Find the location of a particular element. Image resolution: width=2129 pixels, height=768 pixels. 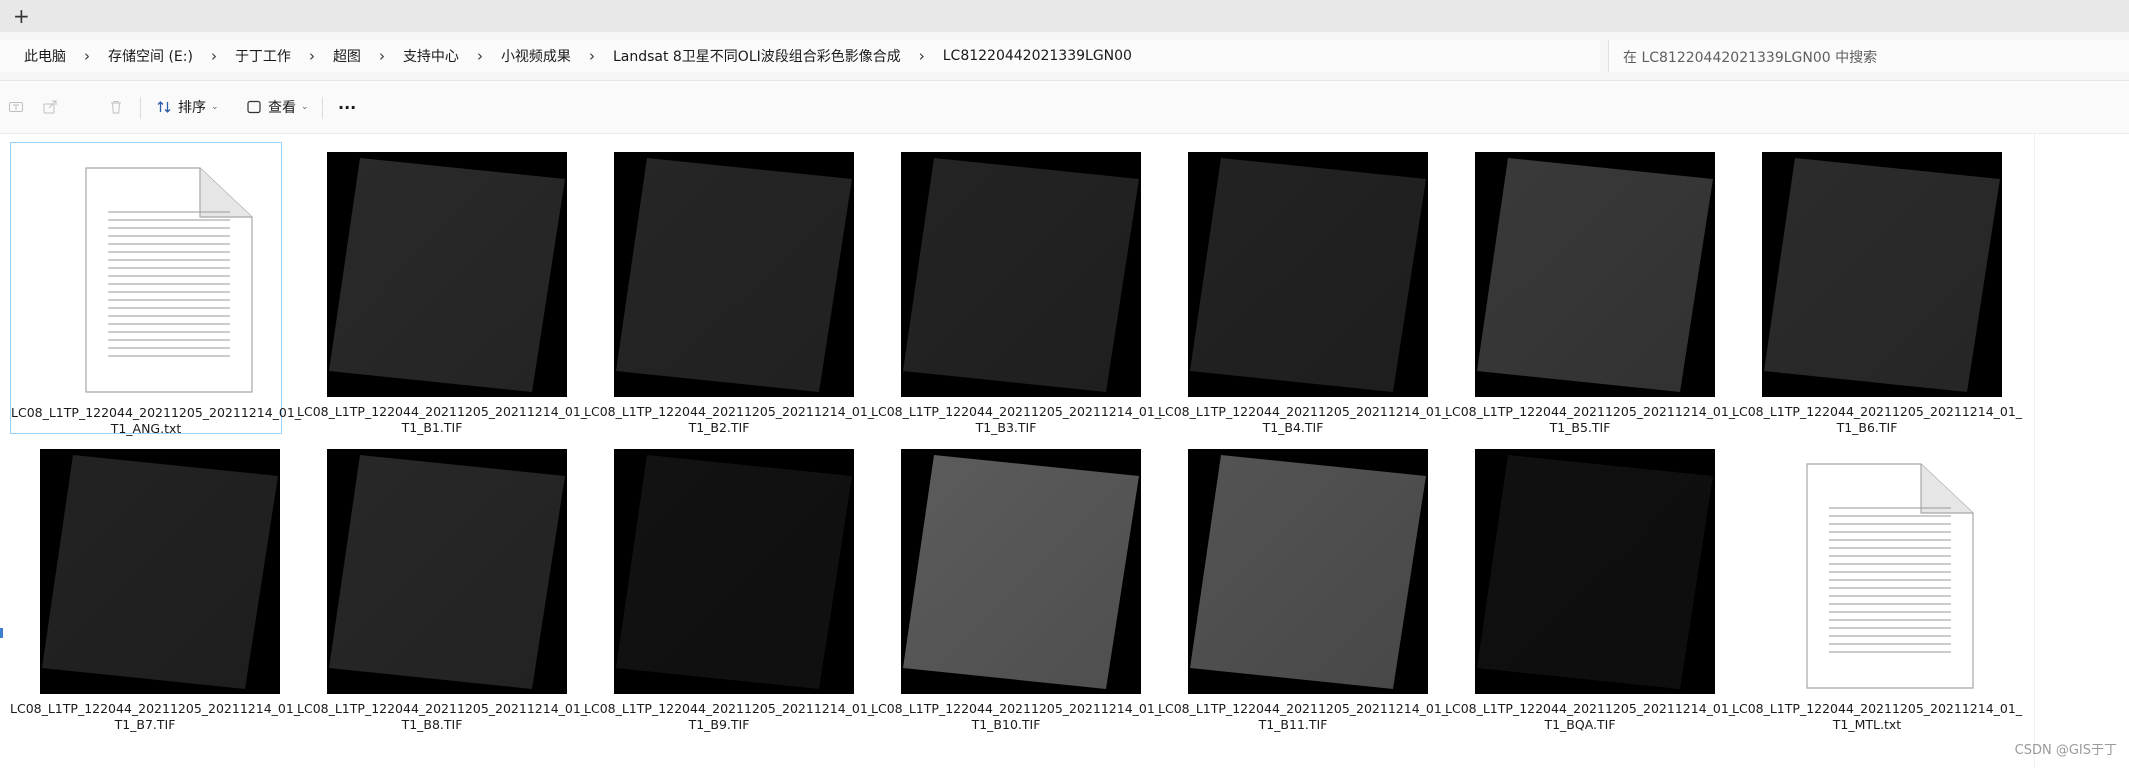

chevron-down-icon: ⌄ is located at coordinates (215, 107).